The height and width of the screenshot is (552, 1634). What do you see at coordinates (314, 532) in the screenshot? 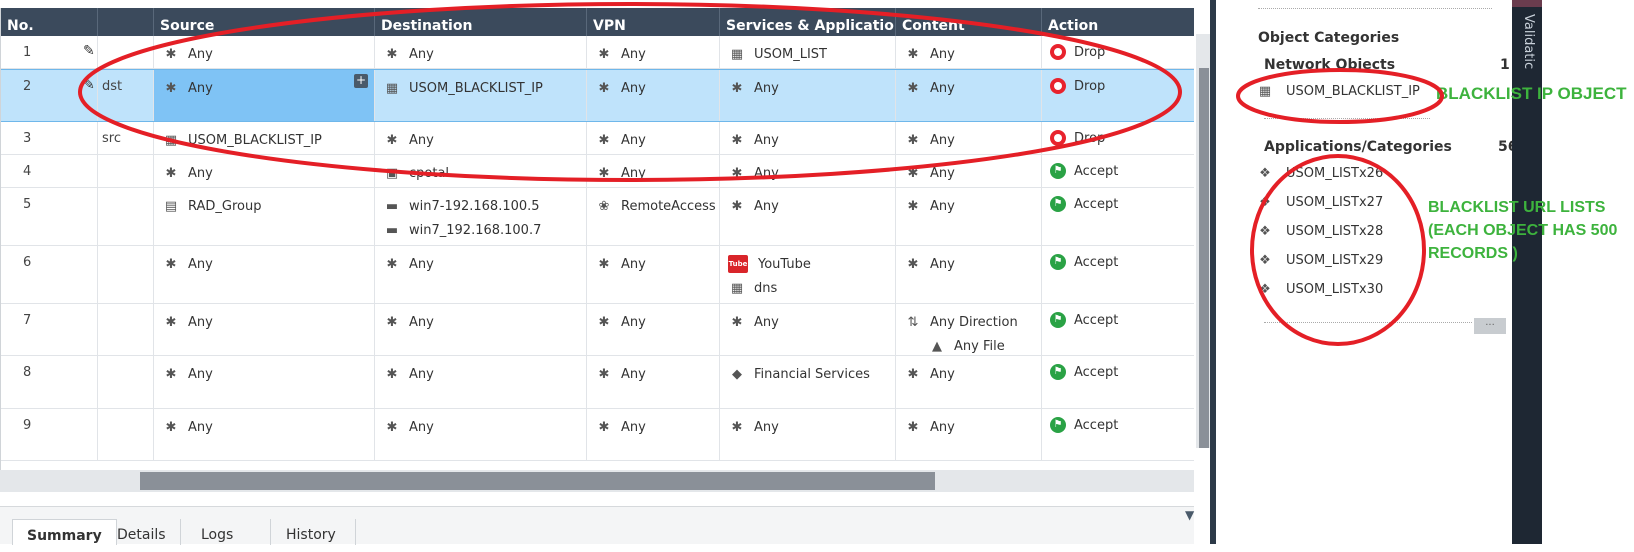
I see `tab-history: History` at bounding box center [314, 532].